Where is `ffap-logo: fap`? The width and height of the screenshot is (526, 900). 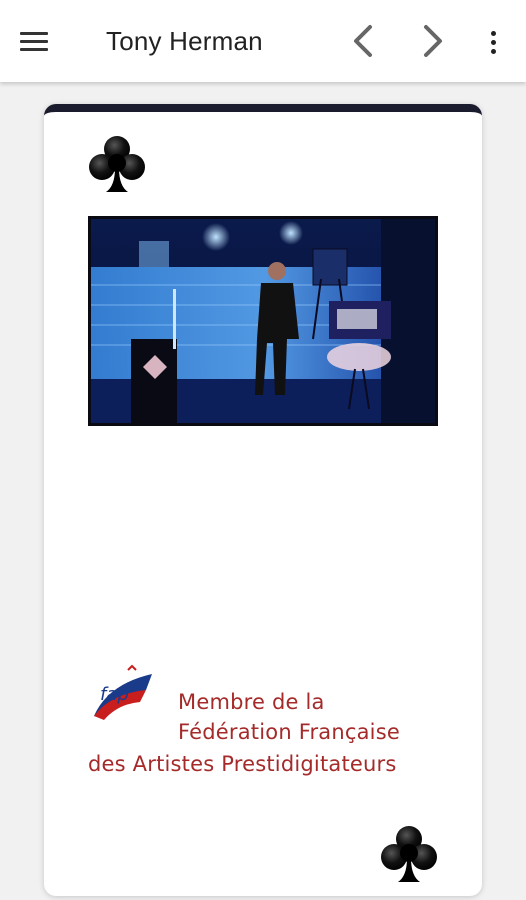 ffap-logo: fap is located at coordinates (123, 692).